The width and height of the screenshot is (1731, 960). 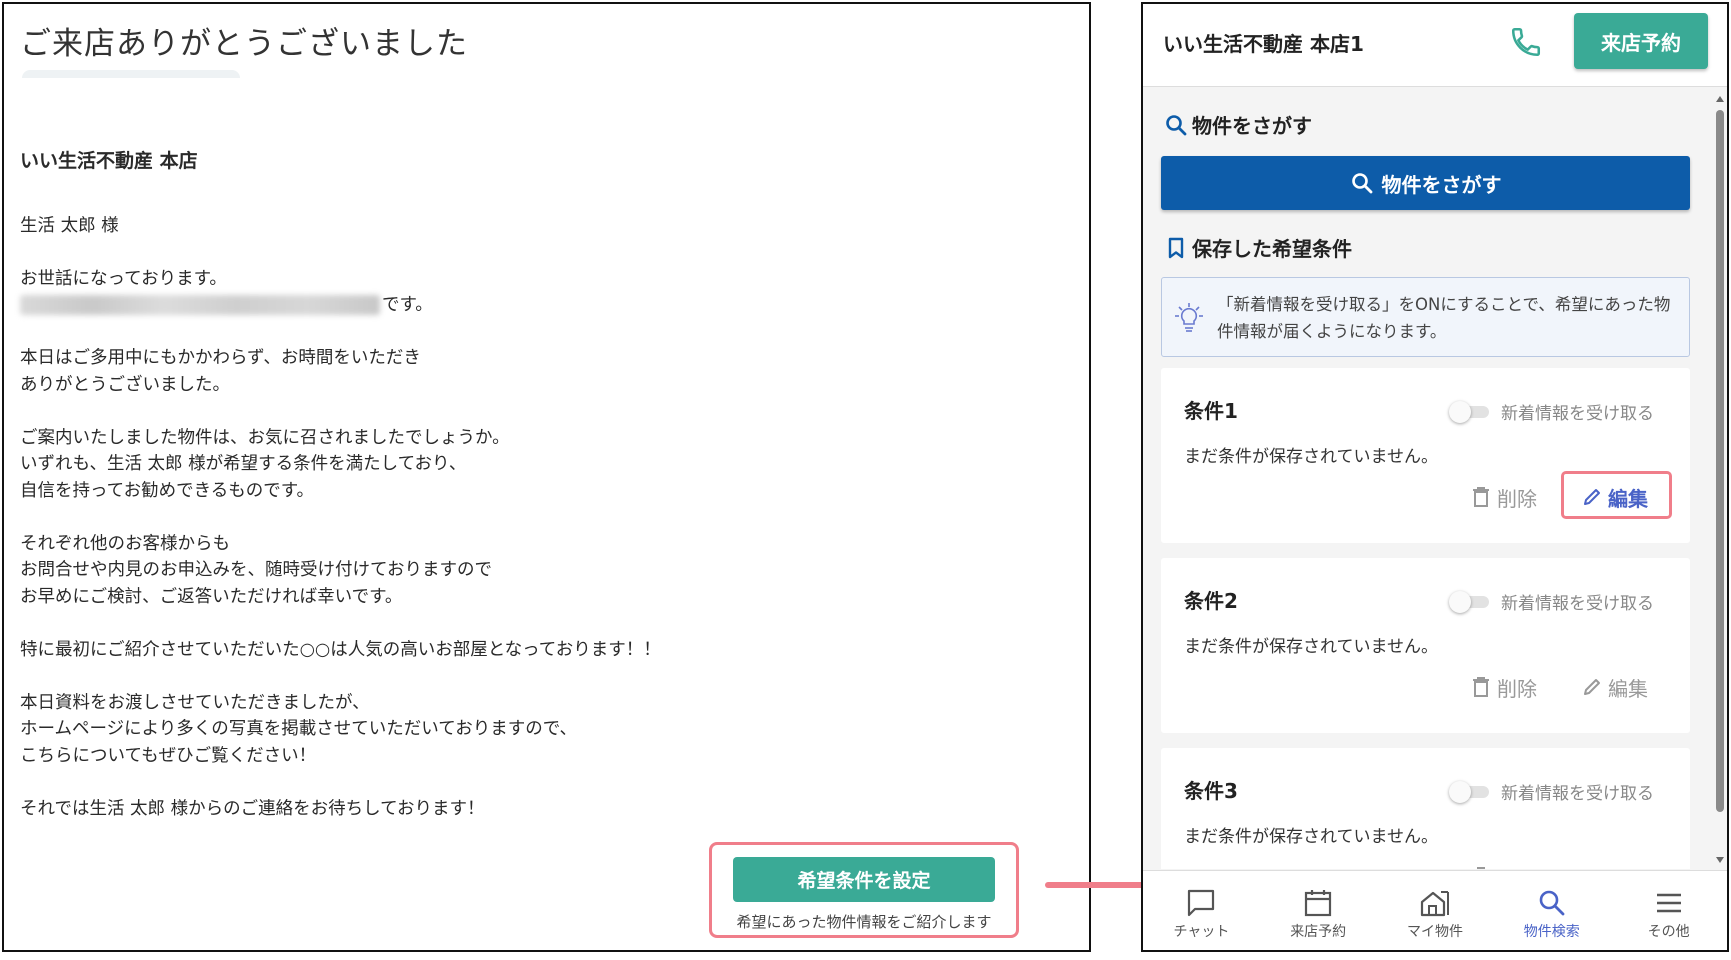 I want to click on saved-section-label: 保存した希望条件, so click(x=1272, y=249).